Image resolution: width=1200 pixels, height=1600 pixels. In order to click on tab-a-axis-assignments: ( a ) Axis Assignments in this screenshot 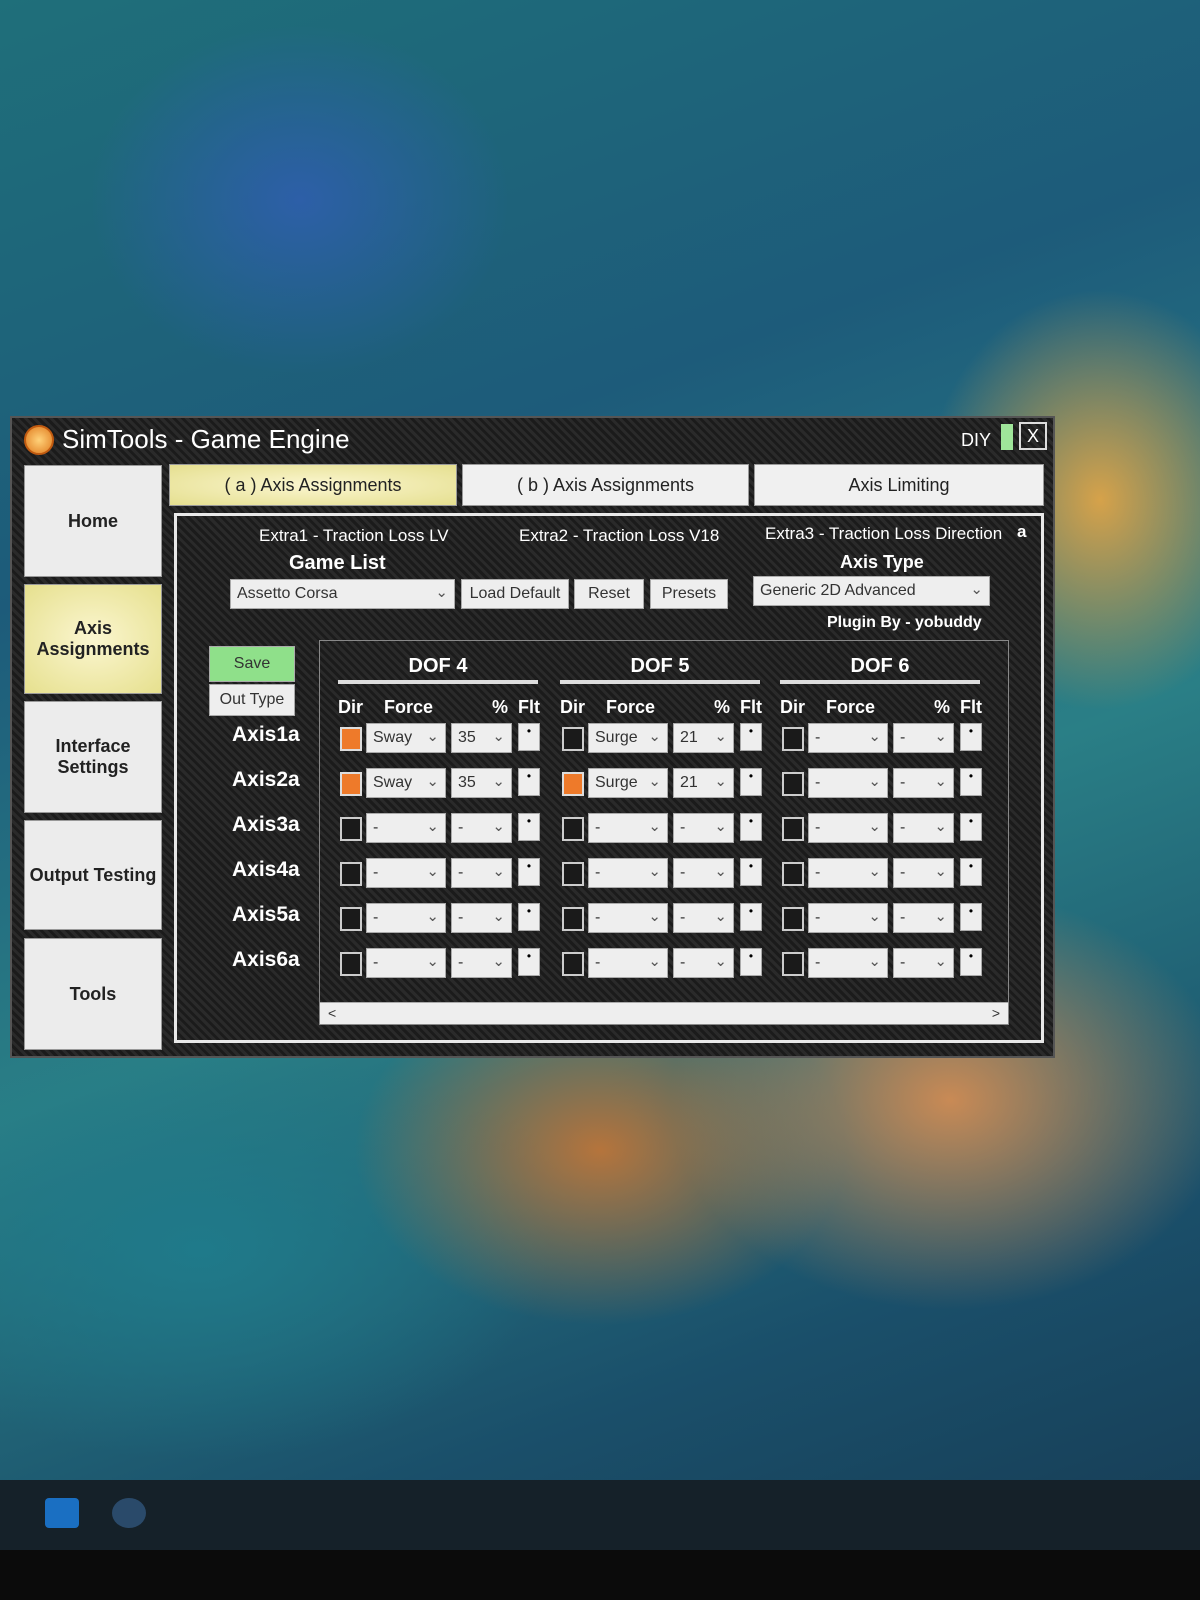, I will do `click(313, 485)`.